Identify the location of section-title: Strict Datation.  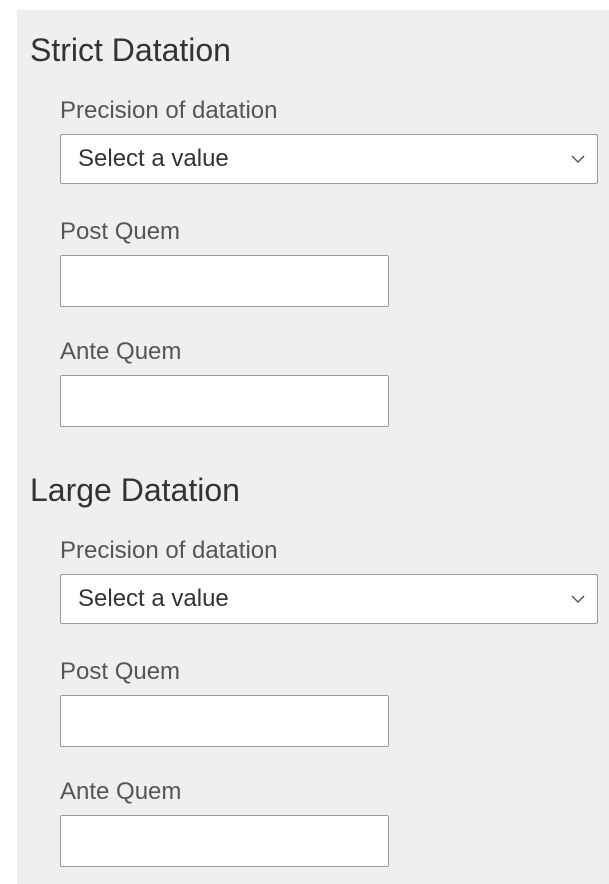
(130, 50).